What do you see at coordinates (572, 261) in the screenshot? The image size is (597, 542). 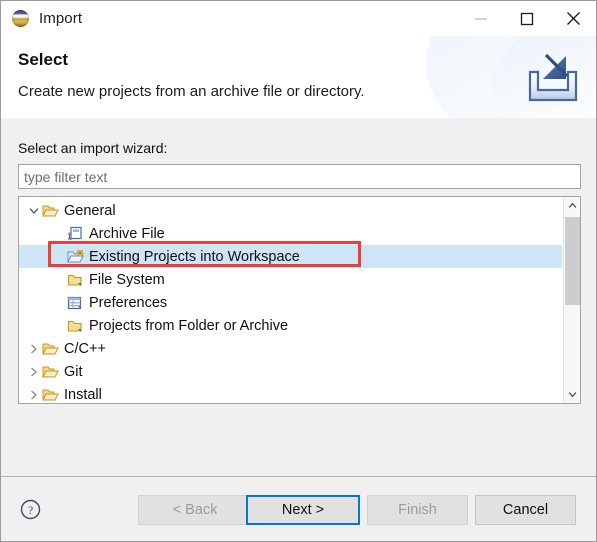 I see `scrollbar-thumb` at bounding box center [572, 261].